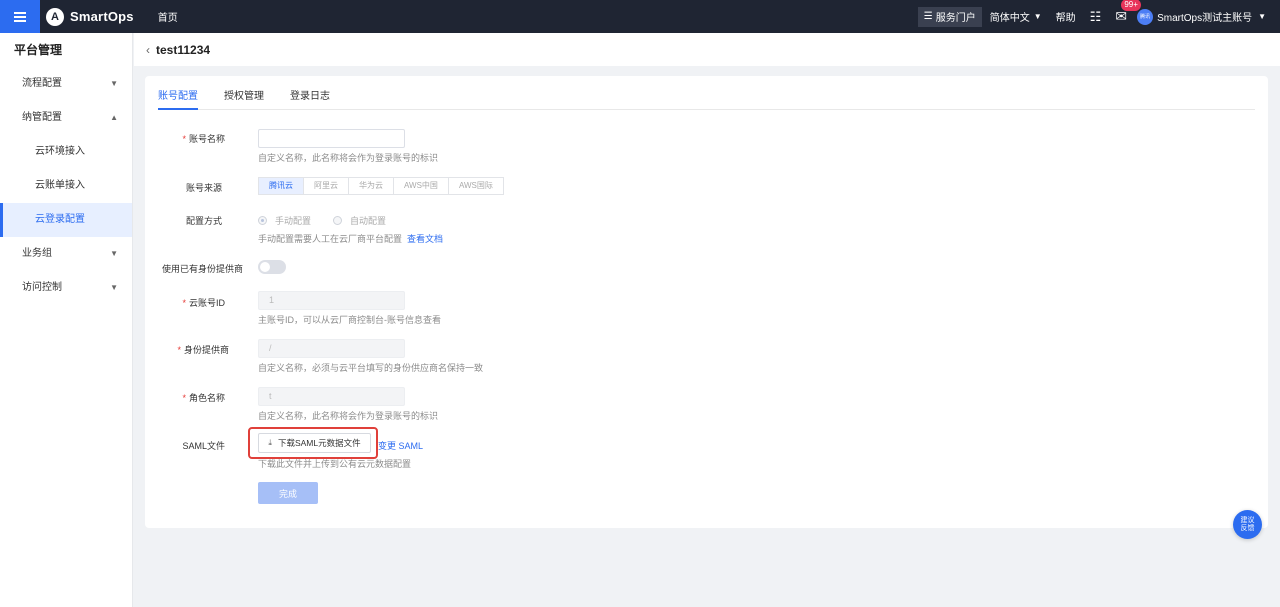 This screenshot has width=1280, height=607. Describe the element at coordinates (183, 49) in the screenshot. I see `page-title: test11234` at that location.